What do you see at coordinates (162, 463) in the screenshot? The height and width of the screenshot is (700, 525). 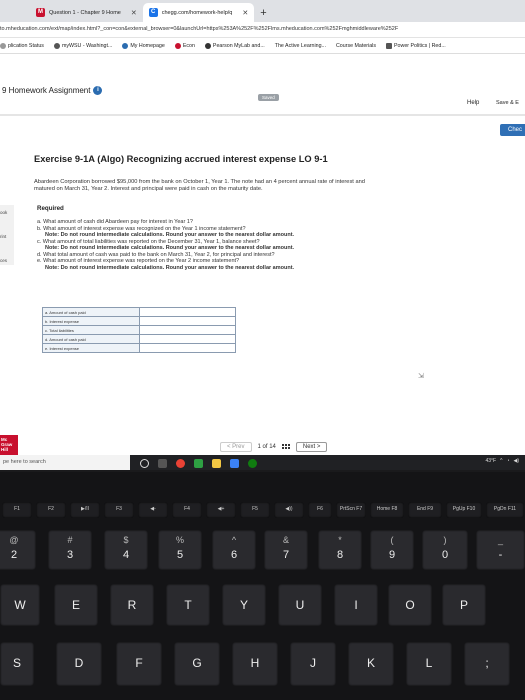 I see `widgets-icon` at bounding box center [162, 463].